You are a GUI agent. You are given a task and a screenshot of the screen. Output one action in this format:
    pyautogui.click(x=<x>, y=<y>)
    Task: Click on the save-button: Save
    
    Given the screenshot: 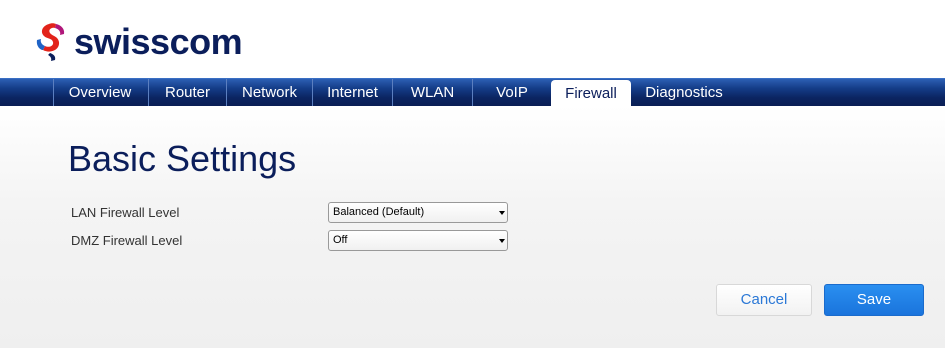 What is the action you would take?
    pyautogui.click(x=874, y=300)
    